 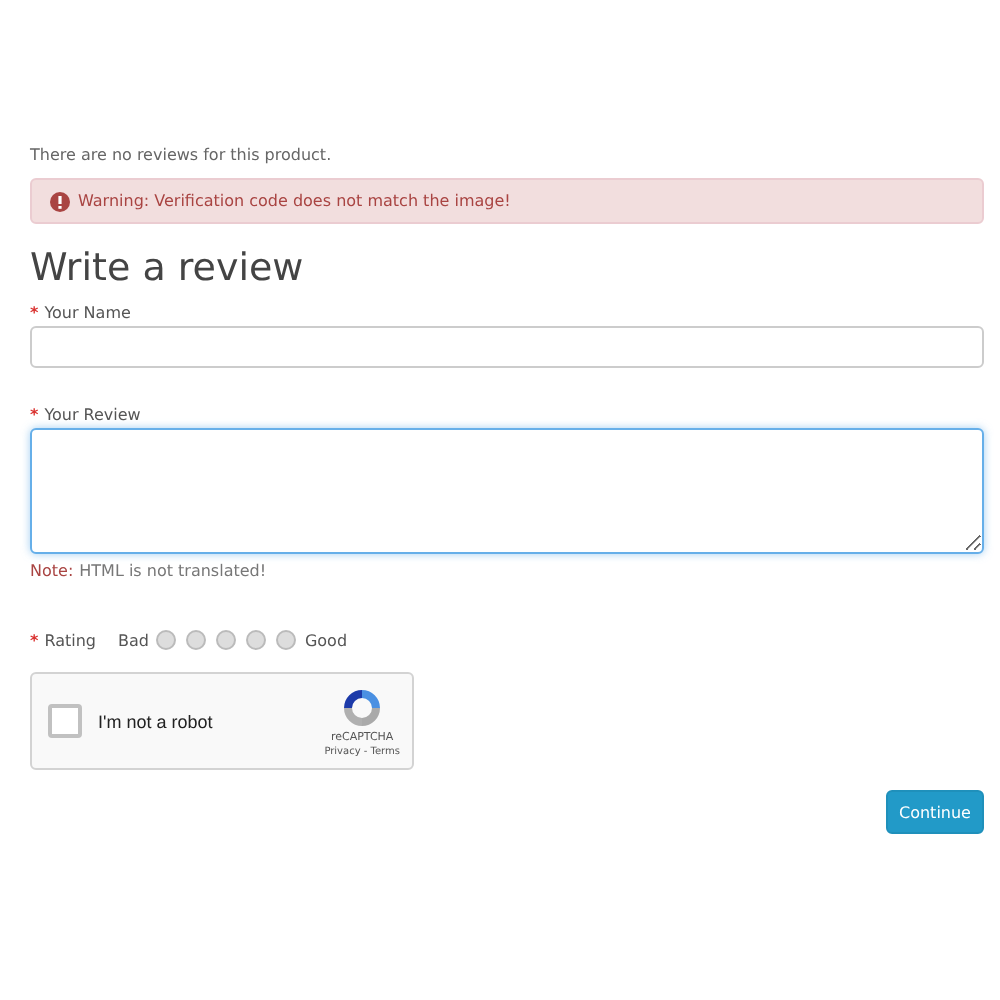 What do you see at coordinates (133, 640) in the screenshot?
I see `scale-low-label: Bad` at bounding box center [133, 640].